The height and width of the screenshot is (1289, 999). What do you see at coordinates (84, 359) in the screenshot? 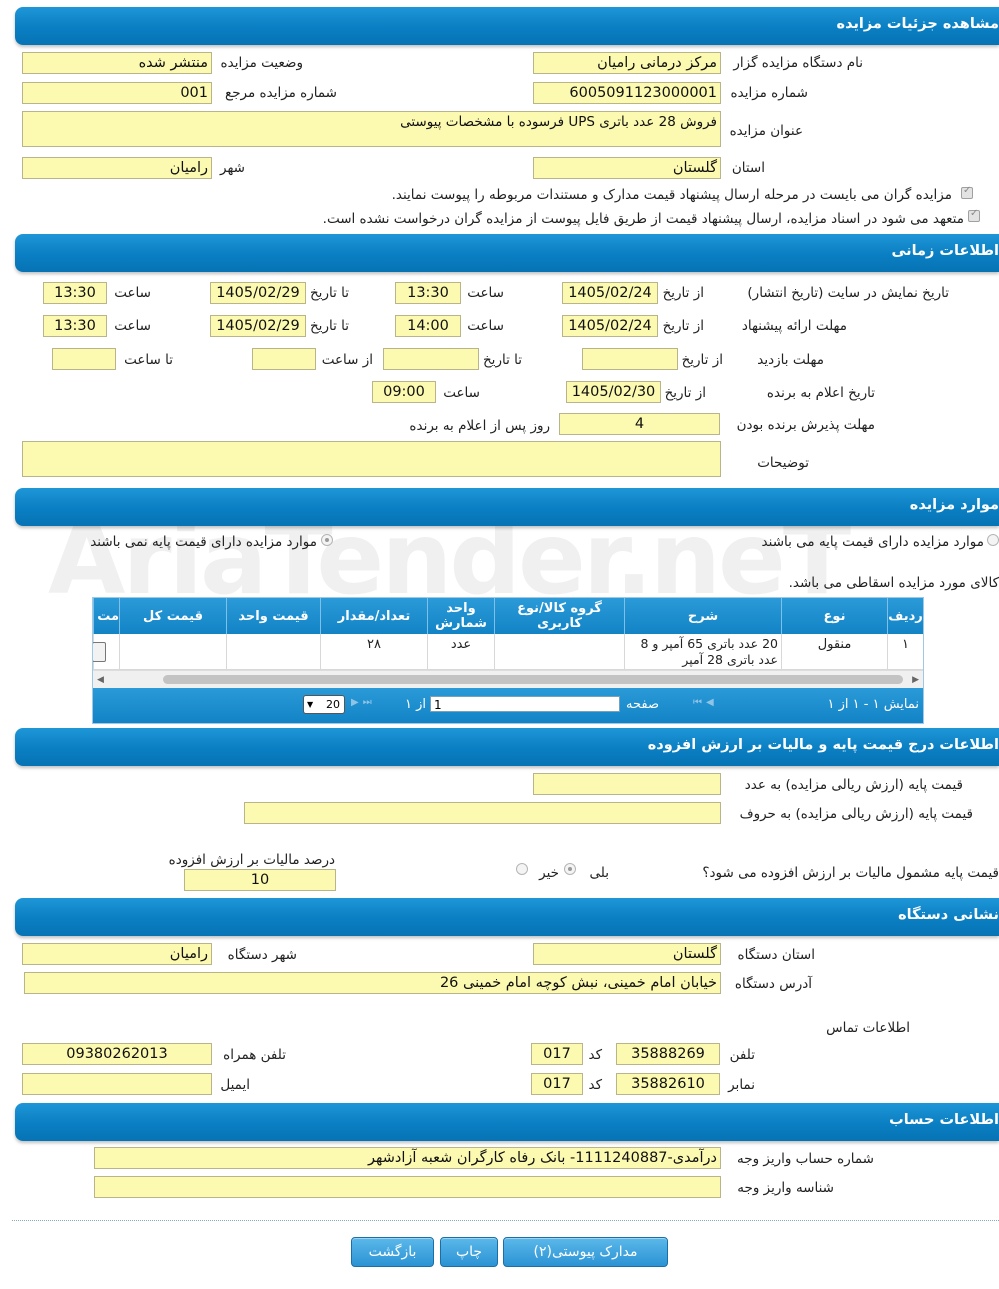
I see `visit-to-time` at bounding box center [84, 359].